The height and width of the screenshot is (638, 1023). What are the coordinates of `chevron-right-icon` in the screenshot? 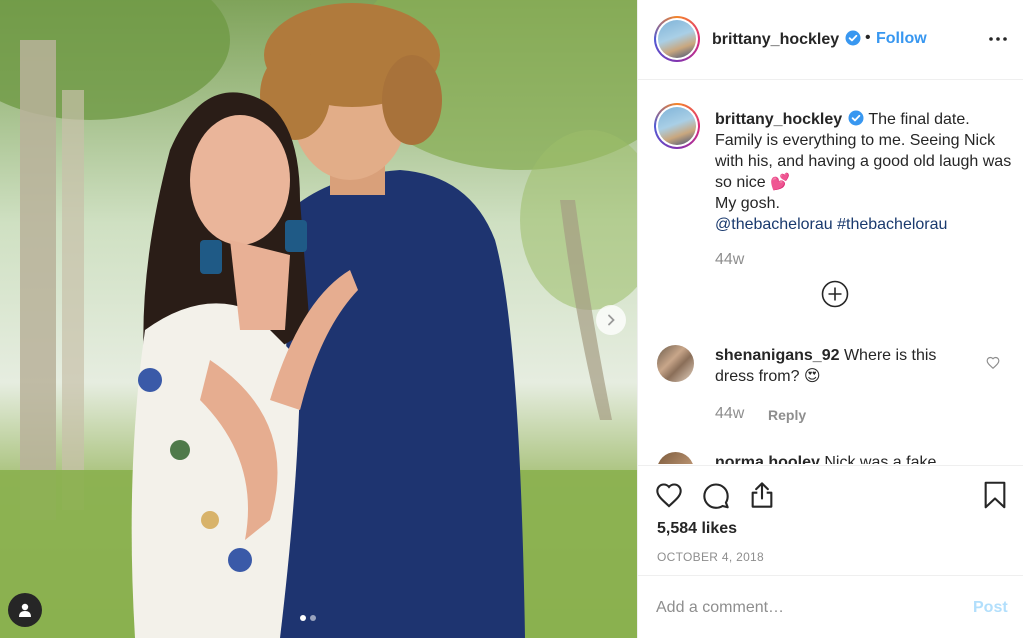 It's located at (611, 320).